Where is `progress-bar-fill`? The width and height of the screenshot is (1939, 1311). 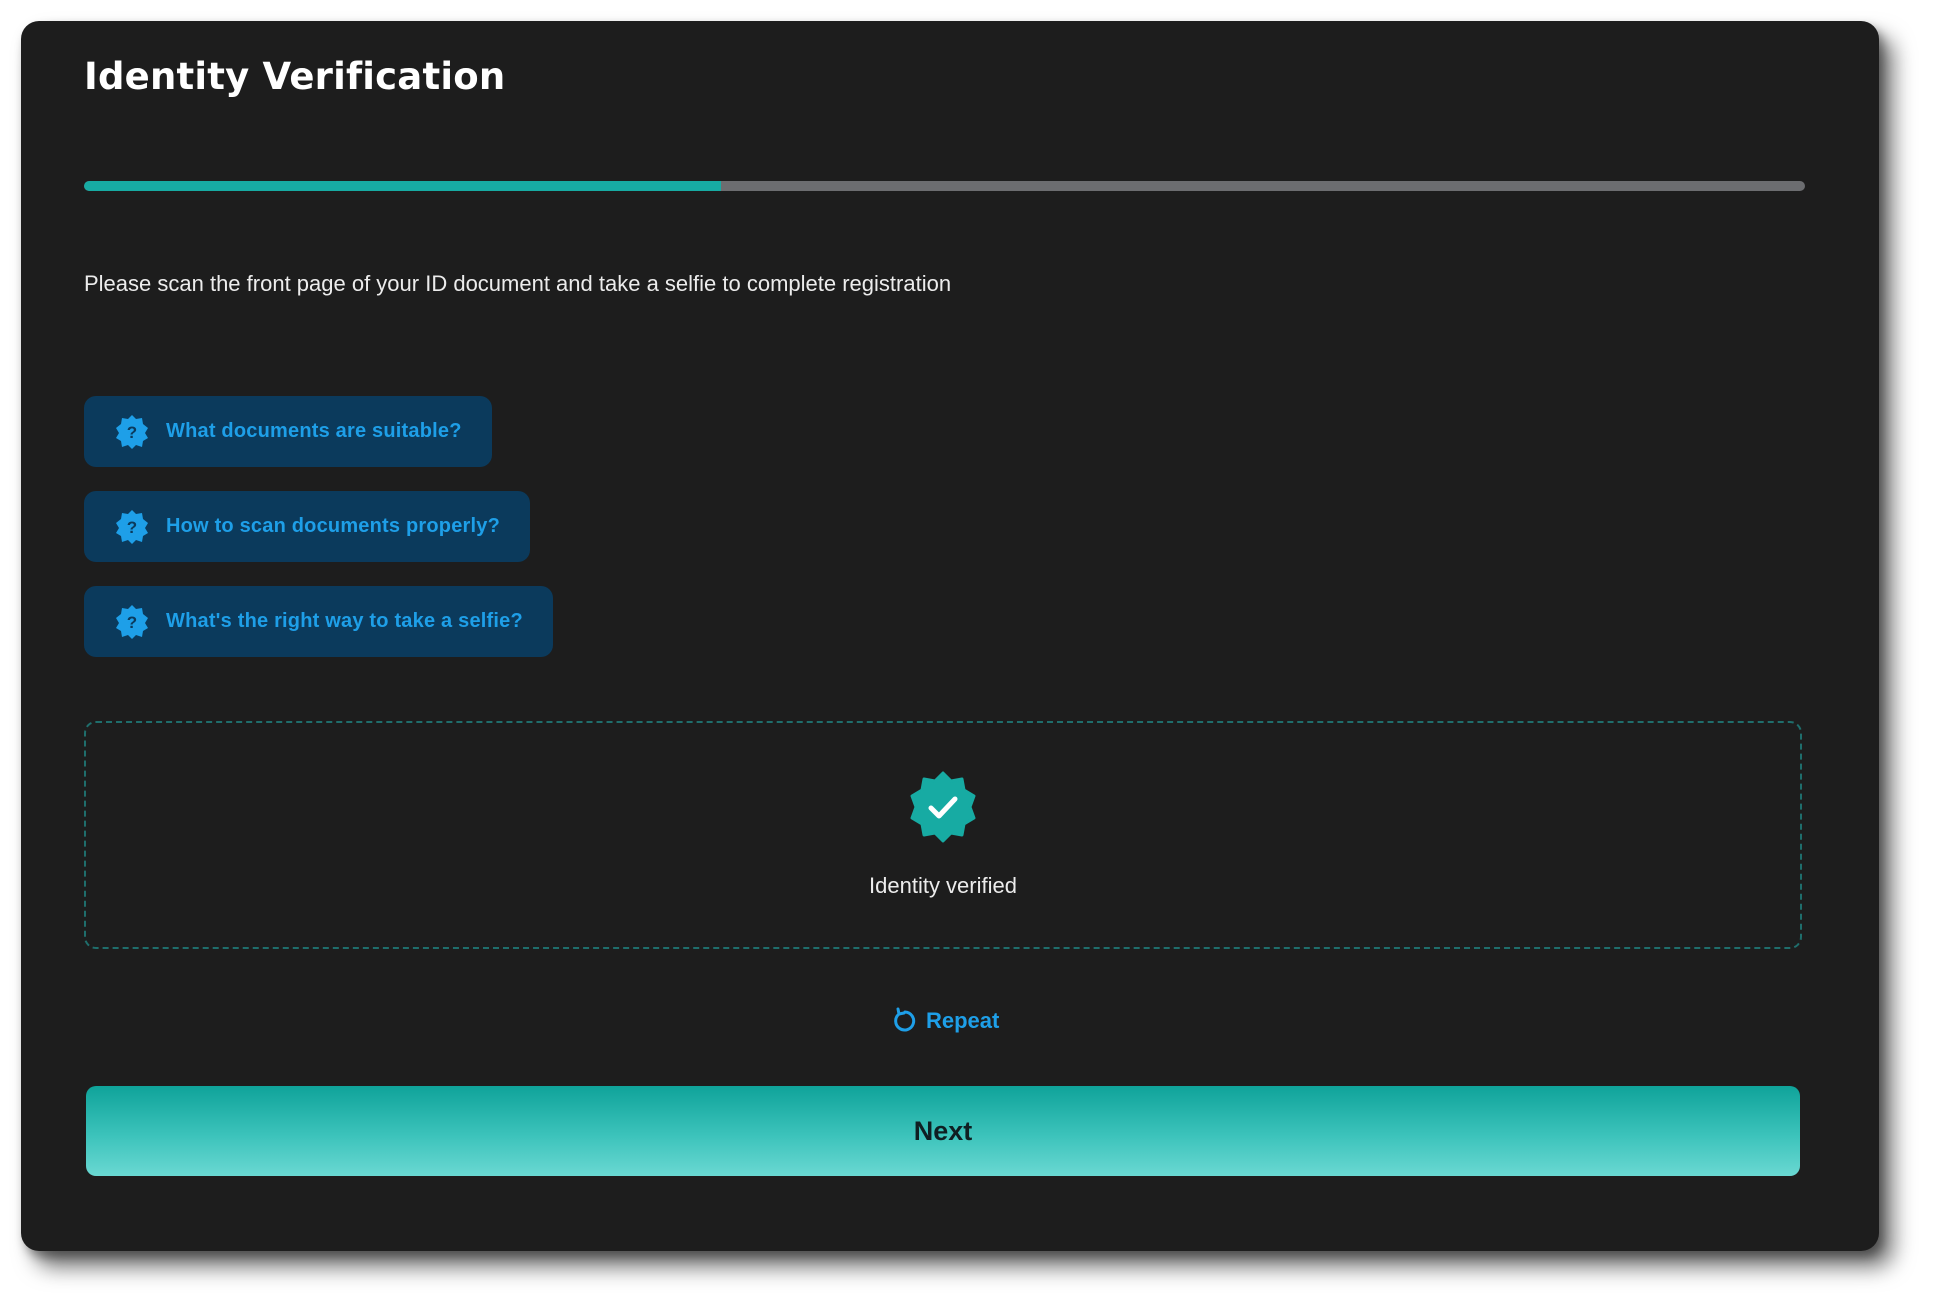 progress-bar-fill is located at coordinates (402, 186).